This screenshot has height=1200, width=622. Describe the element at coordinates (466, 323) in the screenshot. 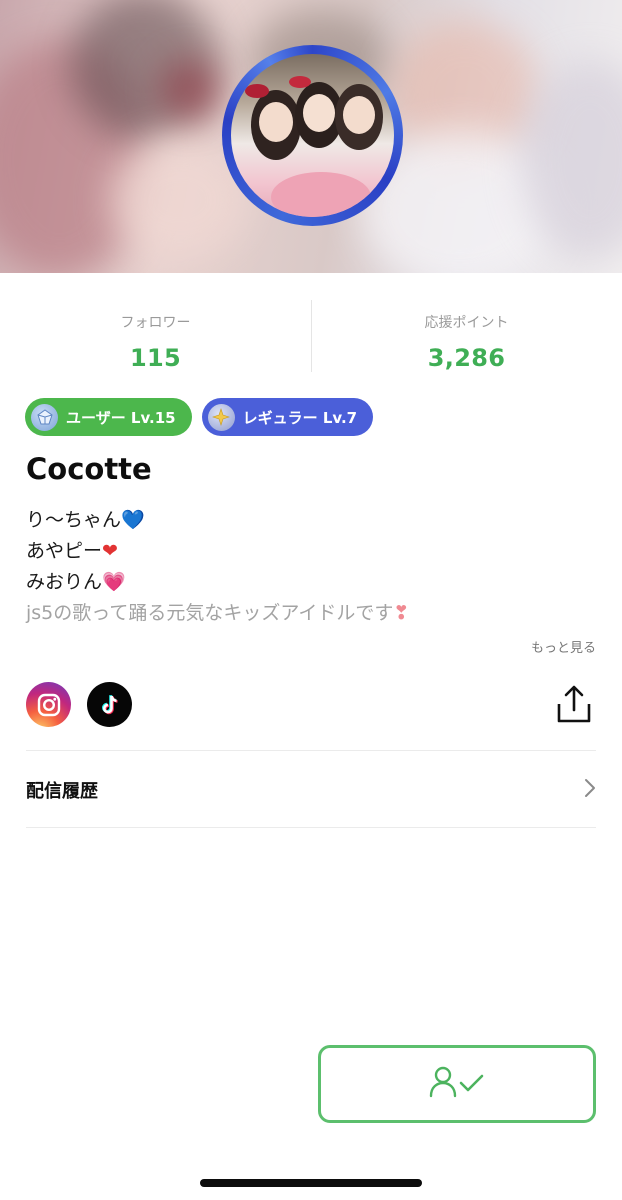

I see `support-points-label: 応援ポイント` at that location.